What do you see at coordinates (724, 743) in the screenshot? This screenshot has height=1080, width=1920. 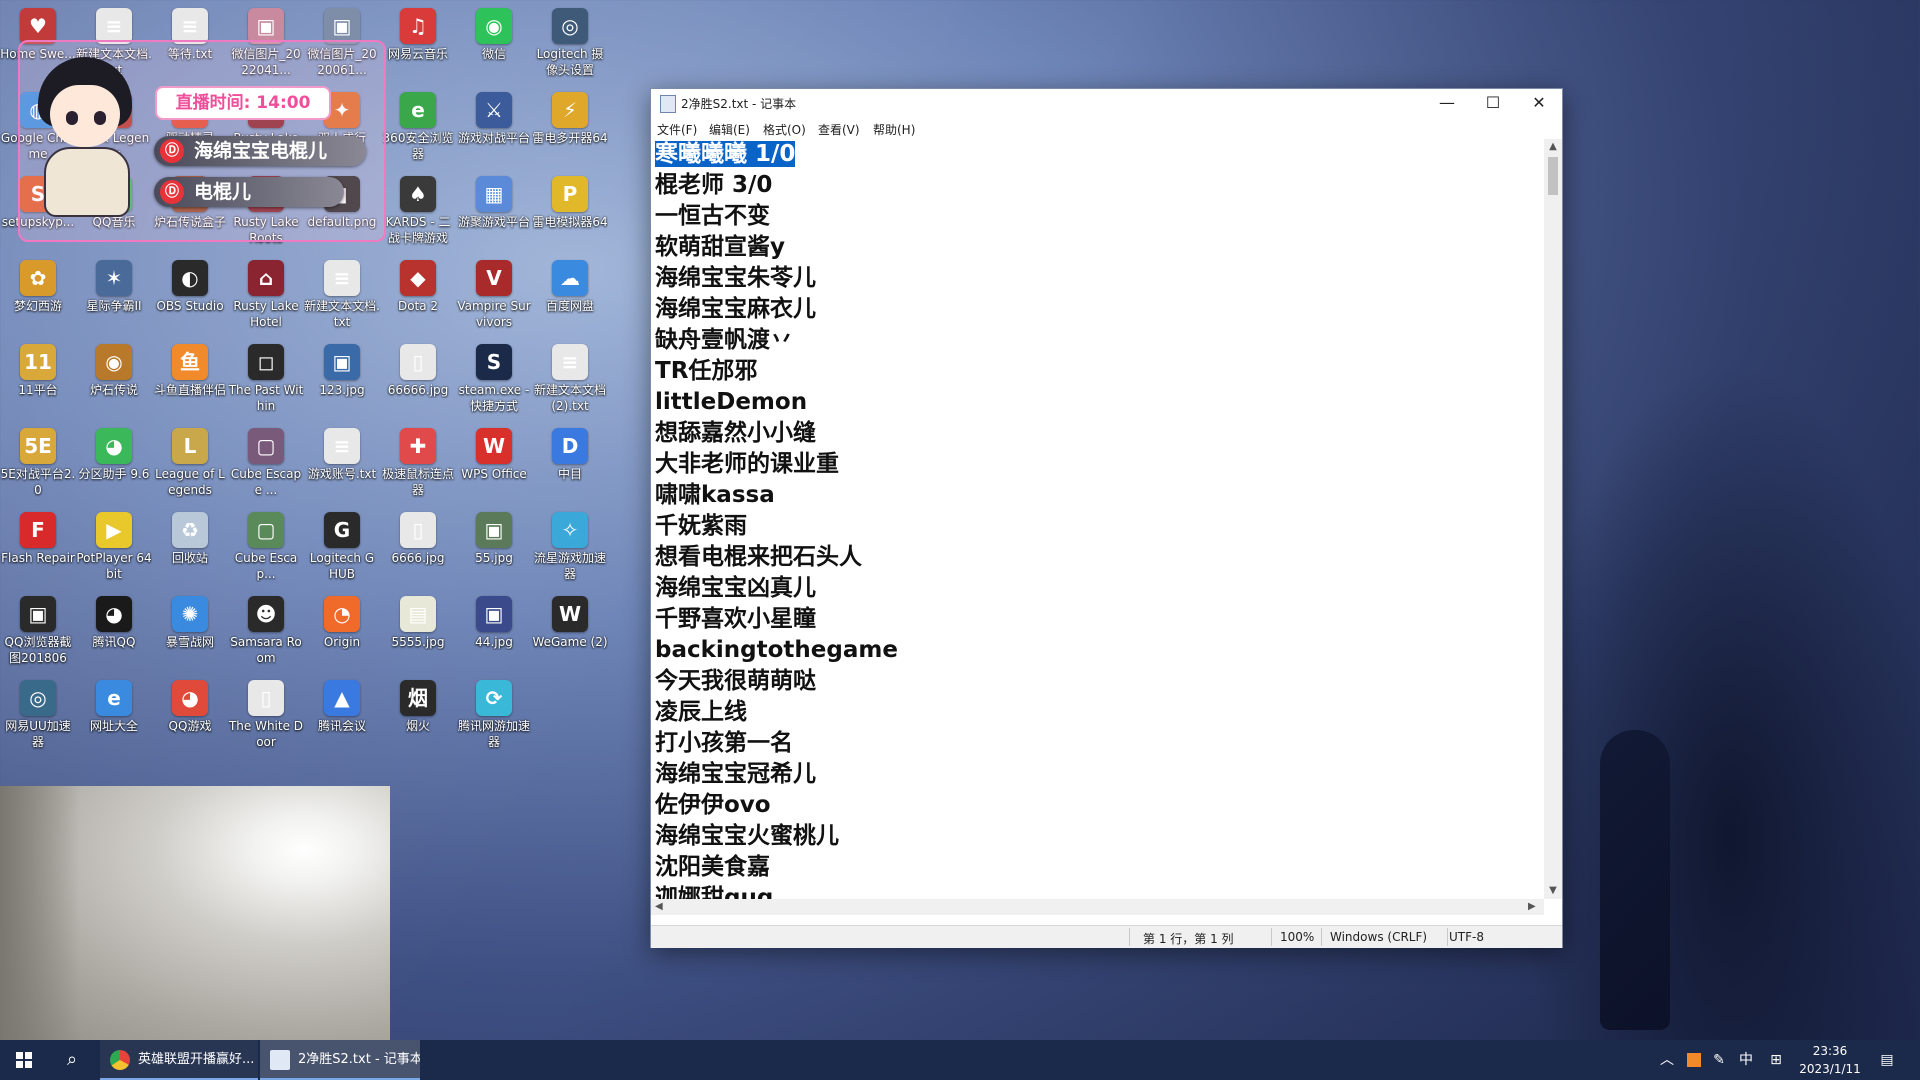 I see `line-text: 打小孩第一名` at bounding box center [724, 743].